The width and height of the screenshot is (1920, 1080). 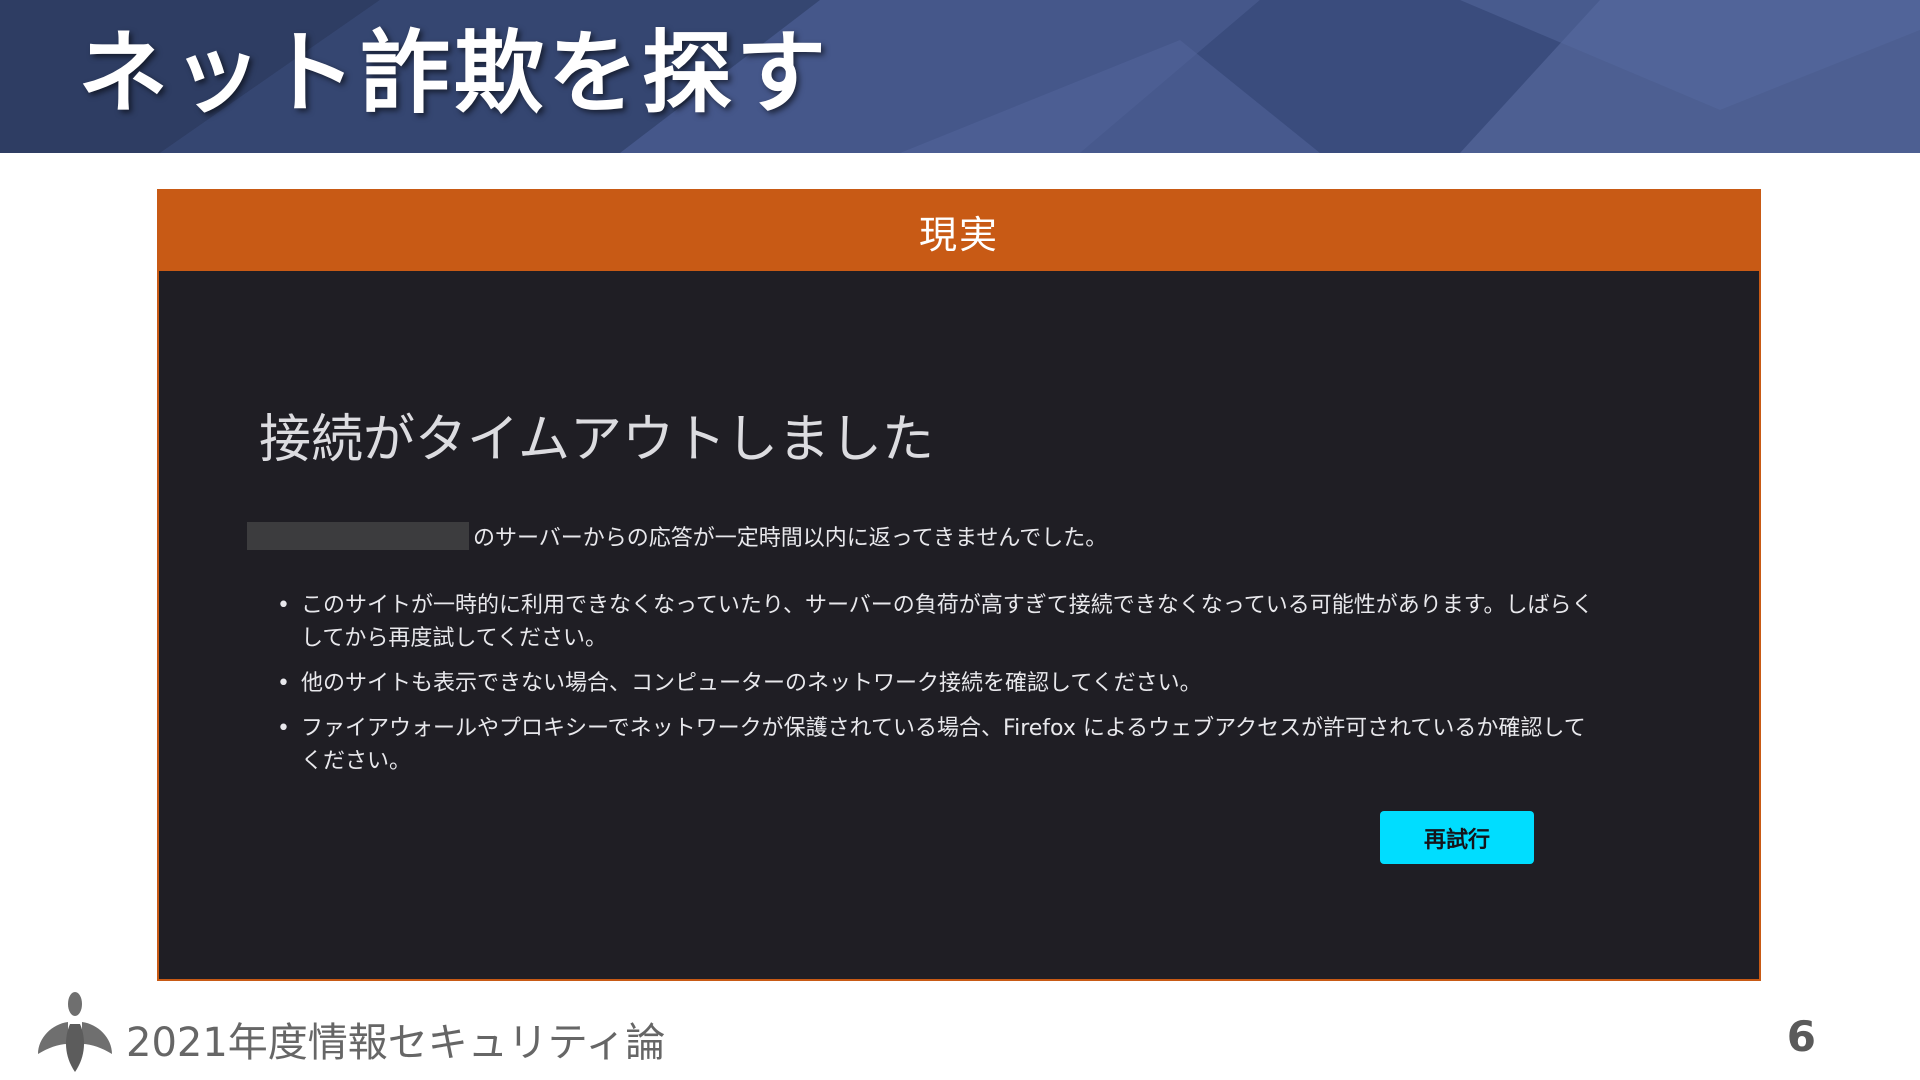 What do you see at coordinates (454, 73) in the screenshot?
I see `slide-title: ネット詐欺を探す` at bounding box center [454, 73].